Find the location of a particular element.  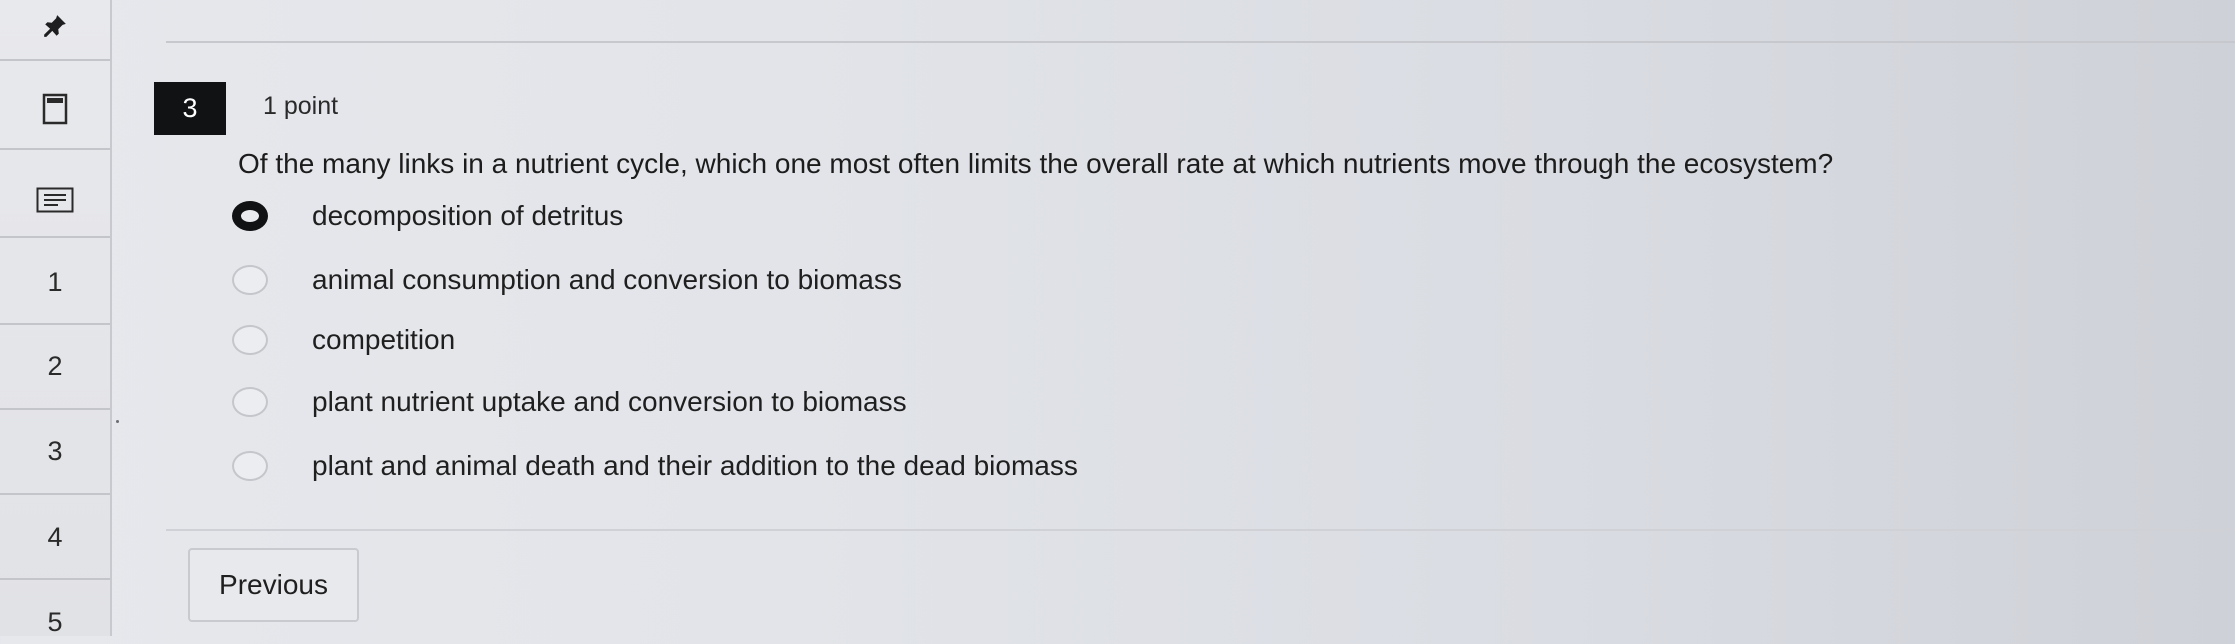

panel-top-border is located at coordinates (1200, 42).